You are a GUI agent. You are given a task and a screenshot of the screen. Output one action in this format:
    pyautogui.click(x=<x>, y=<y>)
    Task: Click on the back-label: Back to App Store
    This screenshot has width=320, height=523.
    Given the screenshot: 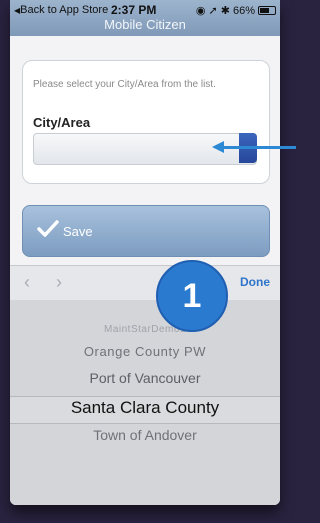 What is the action you would take?
    pyautogui.click(x=64, y=10)
    